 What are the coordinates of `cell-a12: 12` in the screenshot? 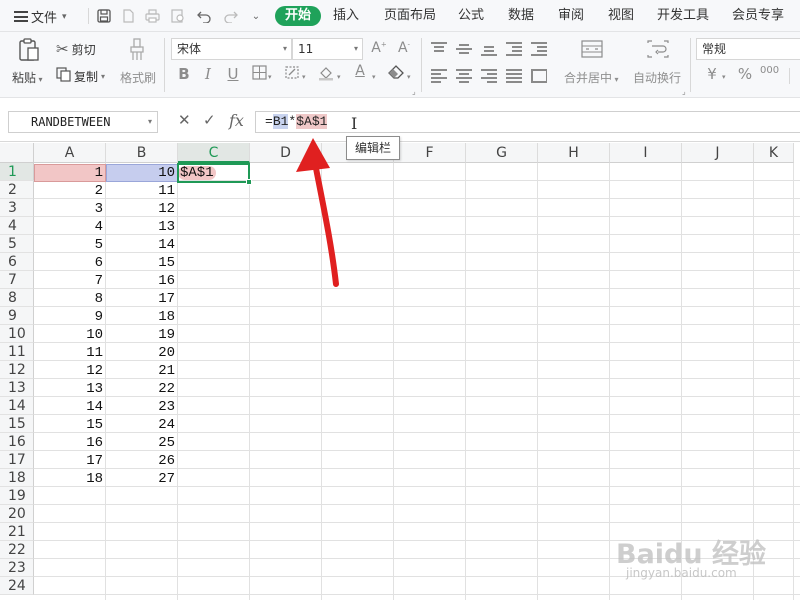 It's located at (70, 371).